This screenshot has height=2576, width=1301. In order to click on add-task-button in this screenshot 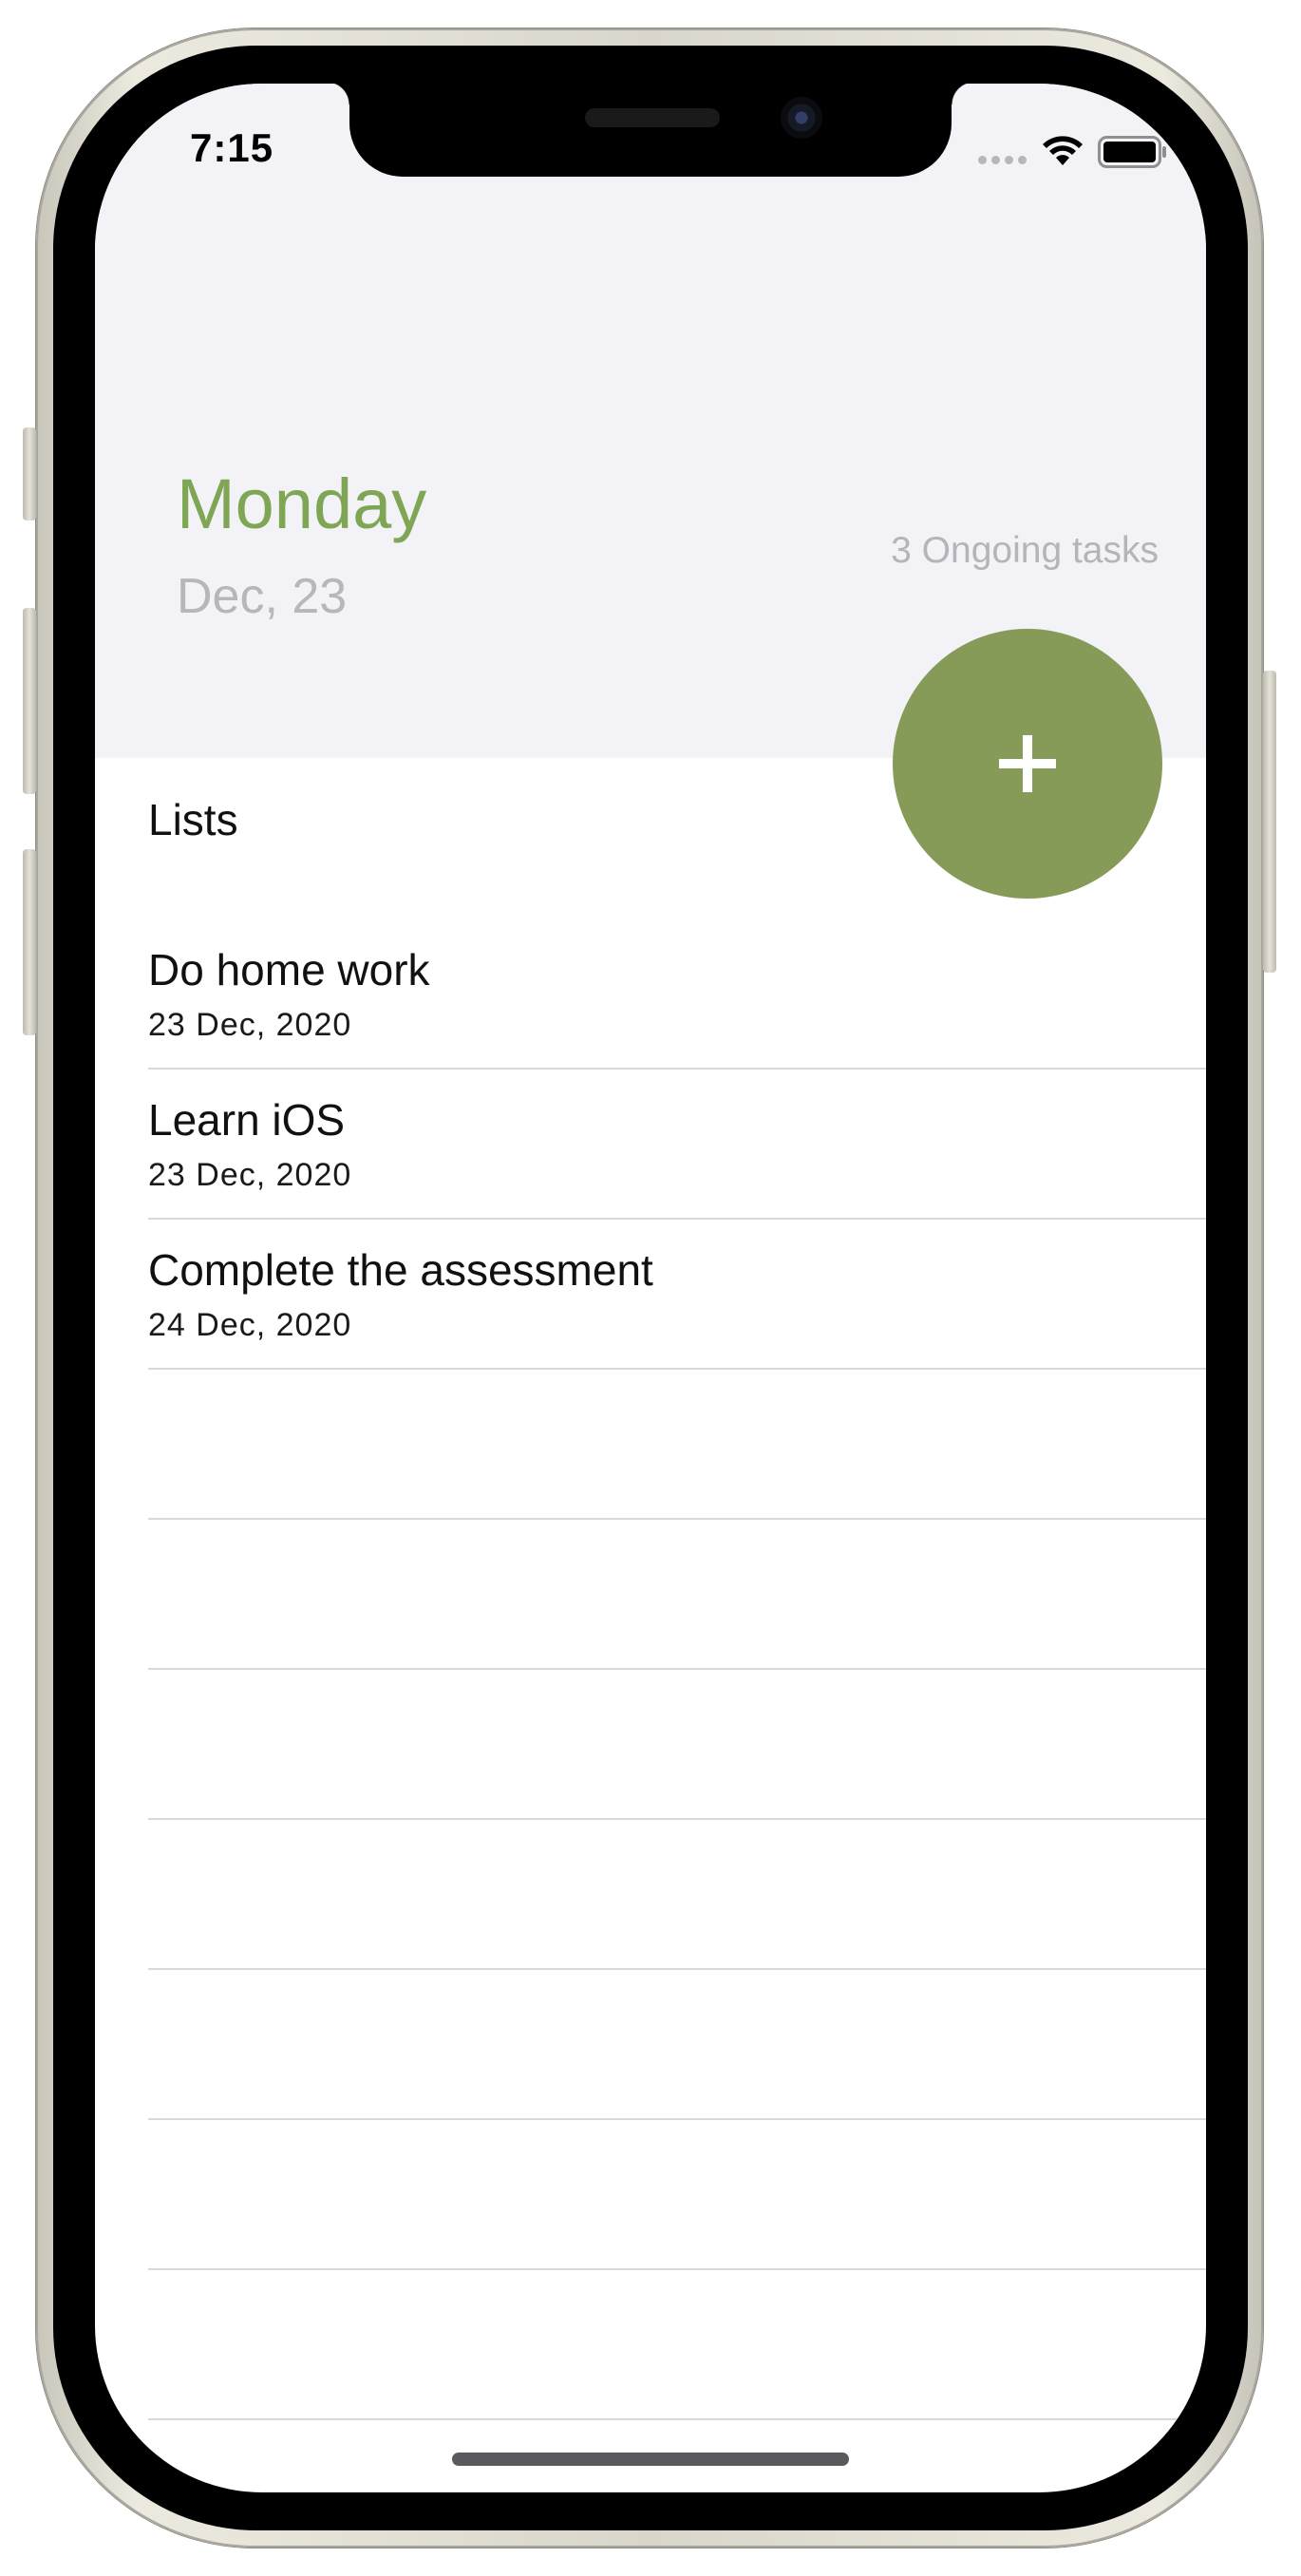, I will do `click(1027, 764)`.